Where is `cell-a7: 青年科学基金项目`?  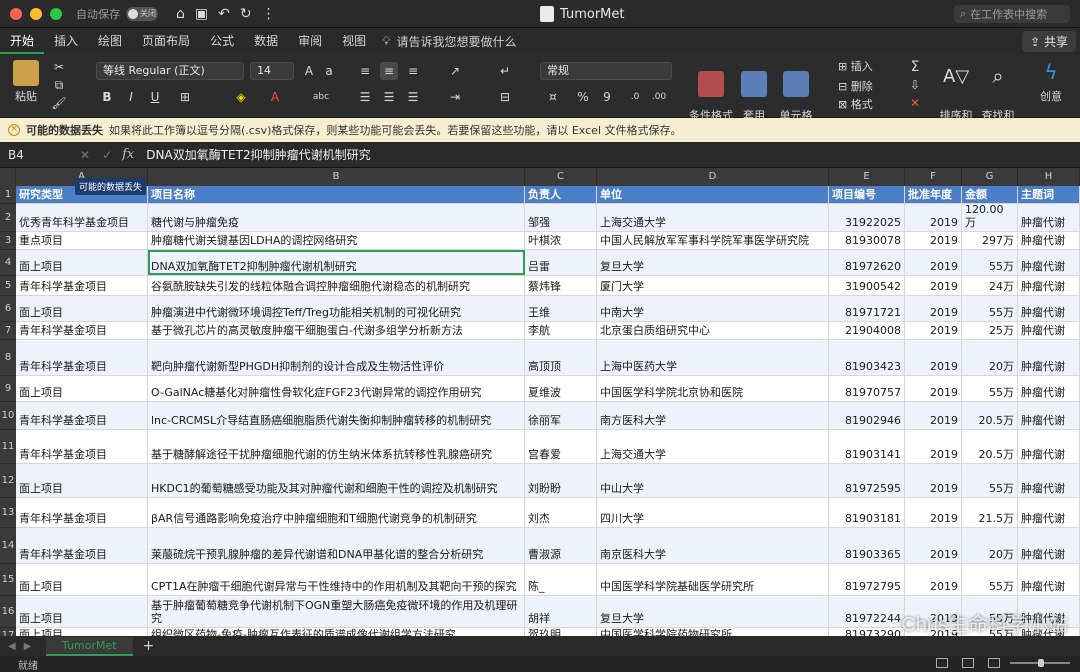
cell-a7: 青年科学基金项目 is located at coordinates (82, 330).